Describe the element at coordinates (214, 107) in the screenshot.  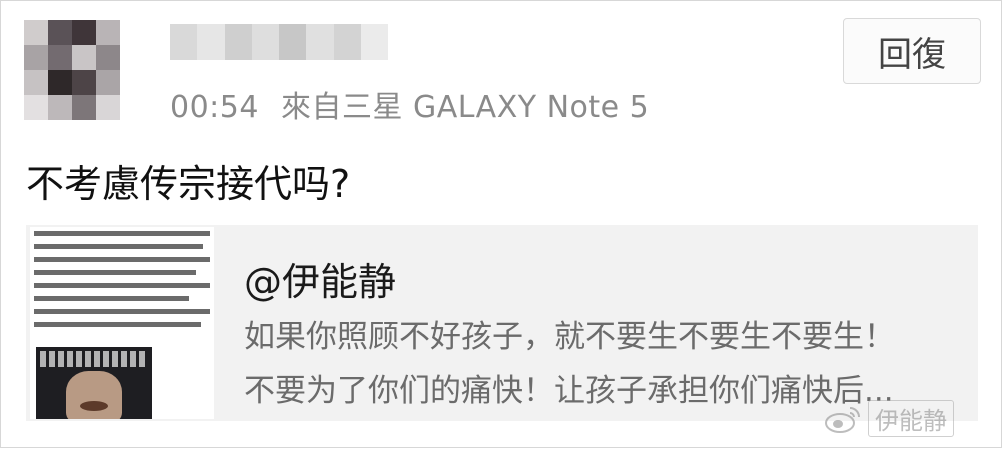
I see `post-timestamp: 00:54` at that location.